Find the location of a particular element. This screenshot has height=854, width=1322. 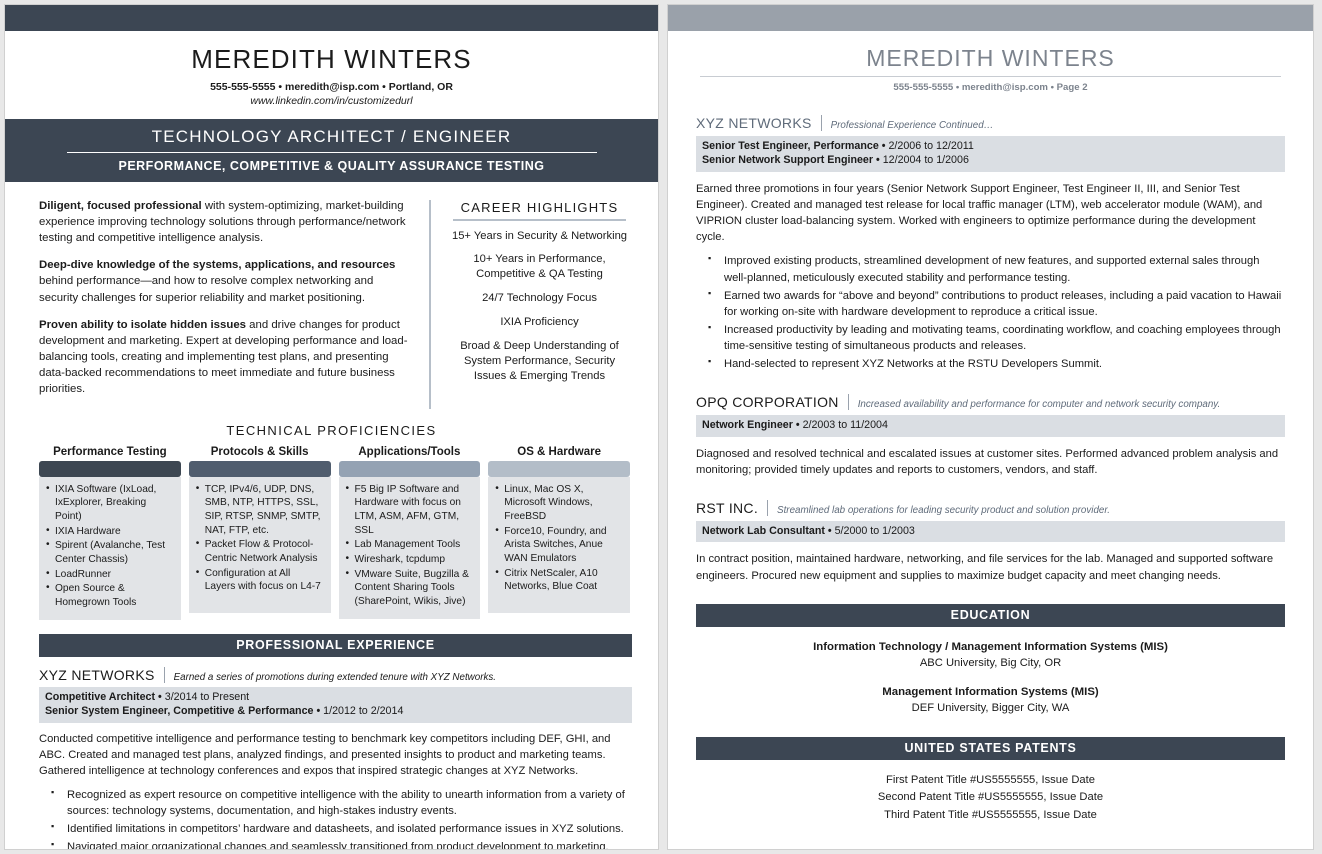

role-line: Network Engineer • 2/2003 to 11/2004 is located at coordinates (990, 425).